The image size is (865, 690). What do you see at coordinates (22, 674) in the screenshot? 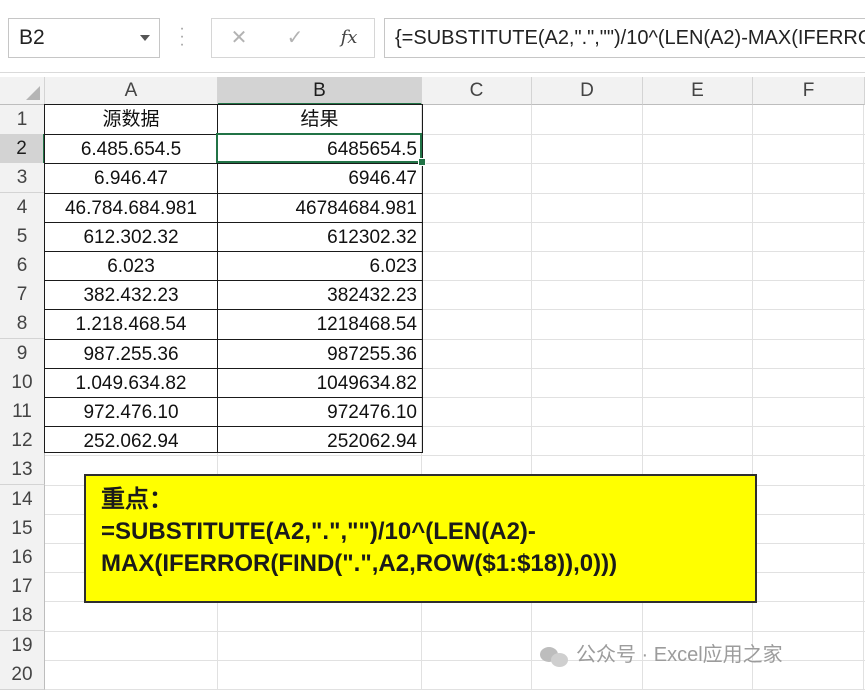
I see `row-header-20: 20` at bounding box center [22, 674].